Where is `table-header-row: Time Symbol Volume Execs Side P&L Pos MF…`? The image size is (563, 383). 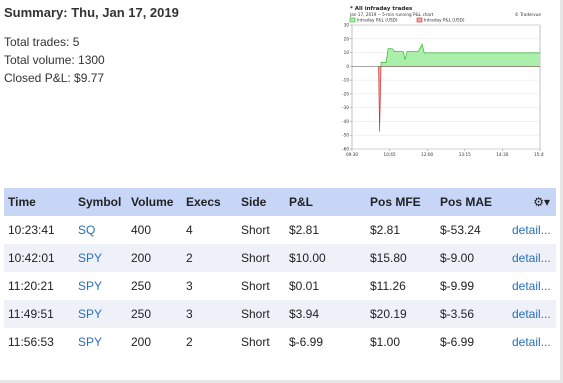 table-header-row: Time Symbol Volume Execs Side P&L Pos MF… is located at coordinates (280, 202).